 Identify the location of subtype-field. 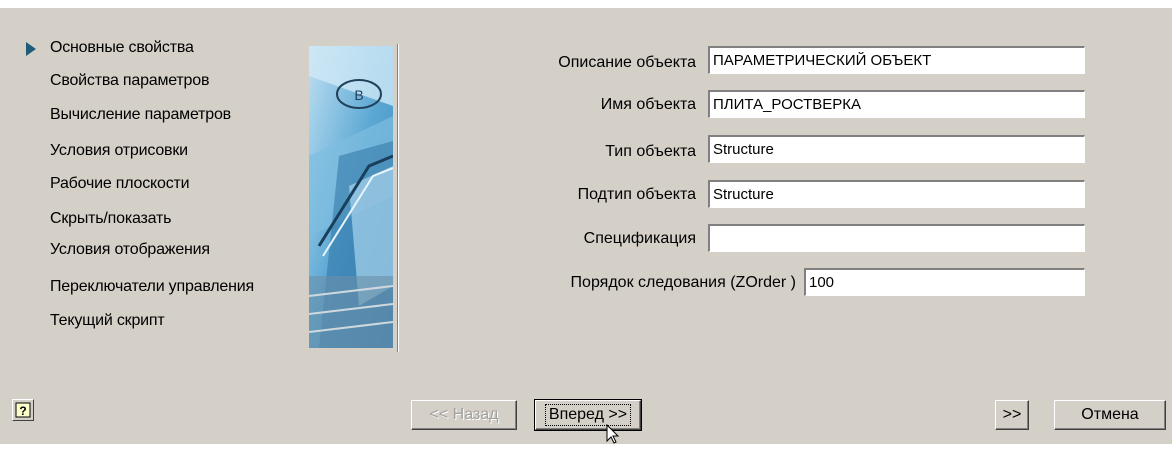
(896, 194).